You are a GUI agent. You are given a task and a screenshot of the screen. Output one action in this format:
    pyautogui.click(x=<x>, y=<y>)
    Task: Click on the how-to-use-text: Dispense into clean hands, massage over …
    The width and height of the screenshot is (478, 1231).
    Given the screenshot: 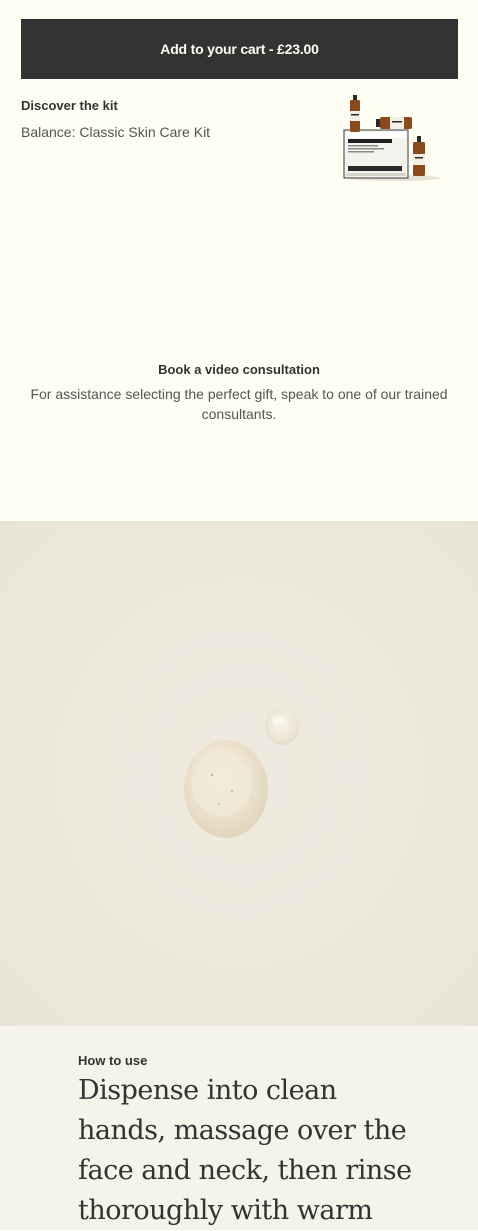 What is the action you would take?
    pyautogui.click(x=245, y=1150)
    